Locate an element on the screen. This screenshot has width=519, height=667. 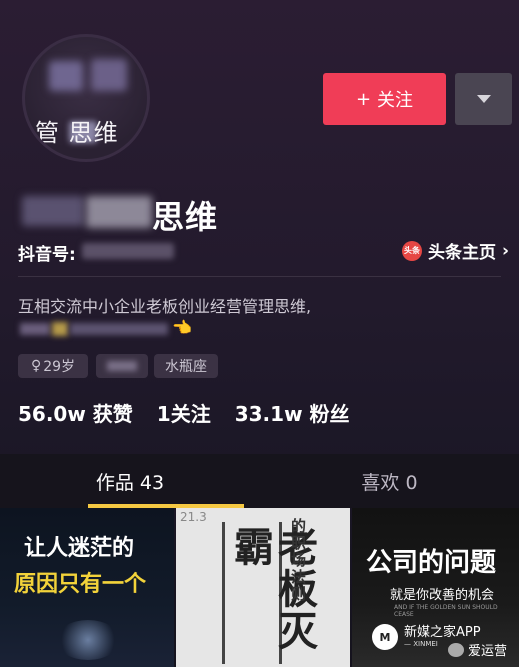
douyin-id-blur is located at coordinates (128, 251).